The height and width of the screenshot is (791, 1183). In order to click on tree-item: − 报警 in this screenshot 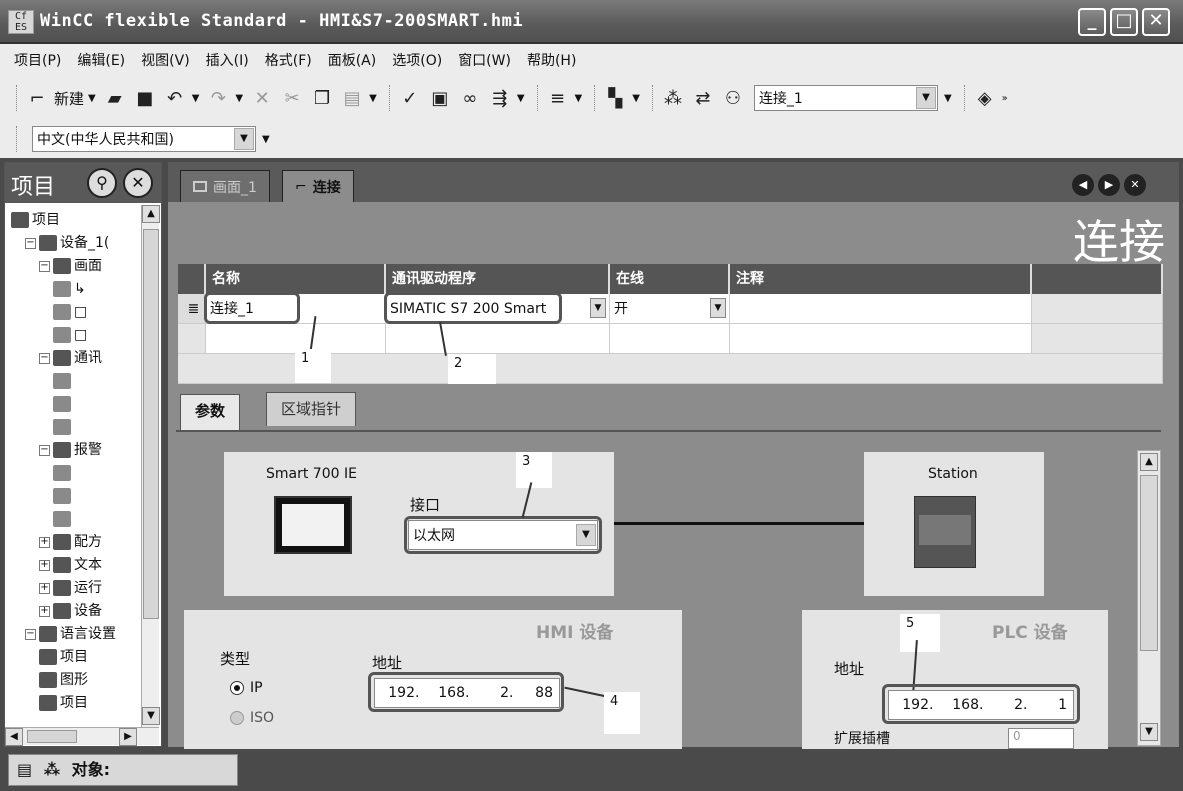, I will do `click(70, 450)`.